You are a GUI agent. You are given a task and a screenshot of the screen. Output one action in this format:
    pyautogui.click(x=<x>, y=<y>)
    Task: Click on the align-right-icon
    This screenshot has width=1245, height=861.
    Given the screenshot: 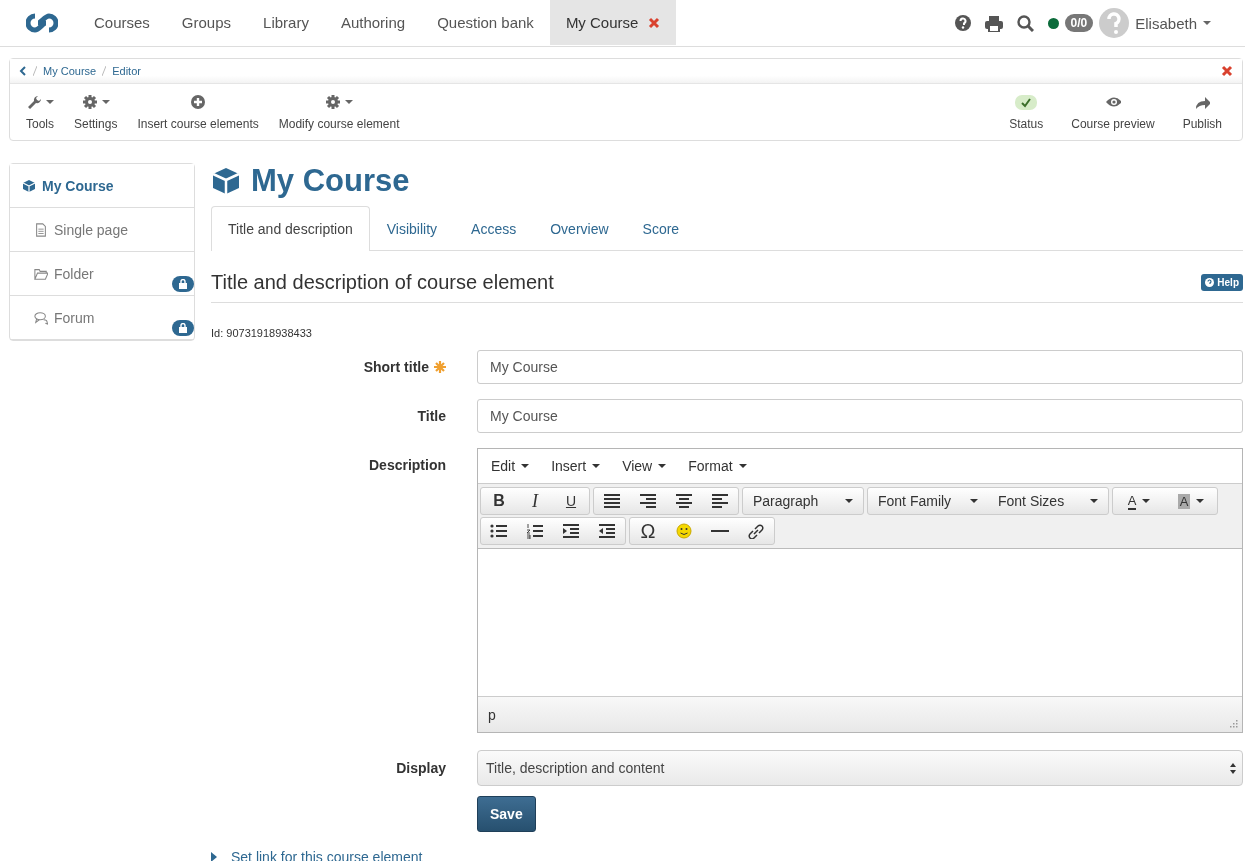 What is the action you would take?
    pyautogui.click(x=648, y=501)
    